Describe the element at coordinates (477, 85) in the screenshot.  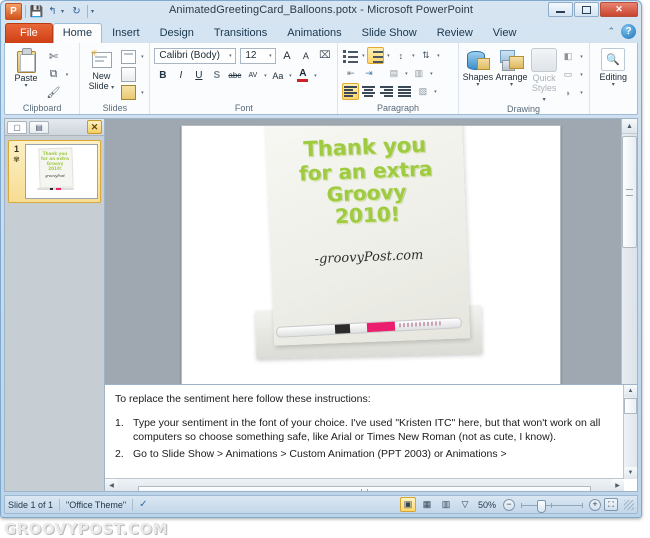
I see `shapes-caret-icon: ▾` at that location.